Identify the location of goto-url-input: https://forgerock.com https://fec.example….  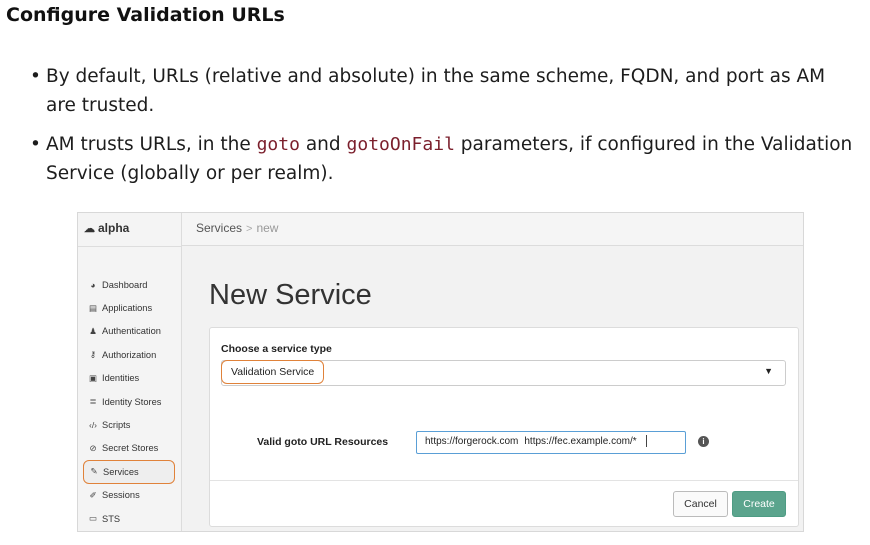
(551, 442).